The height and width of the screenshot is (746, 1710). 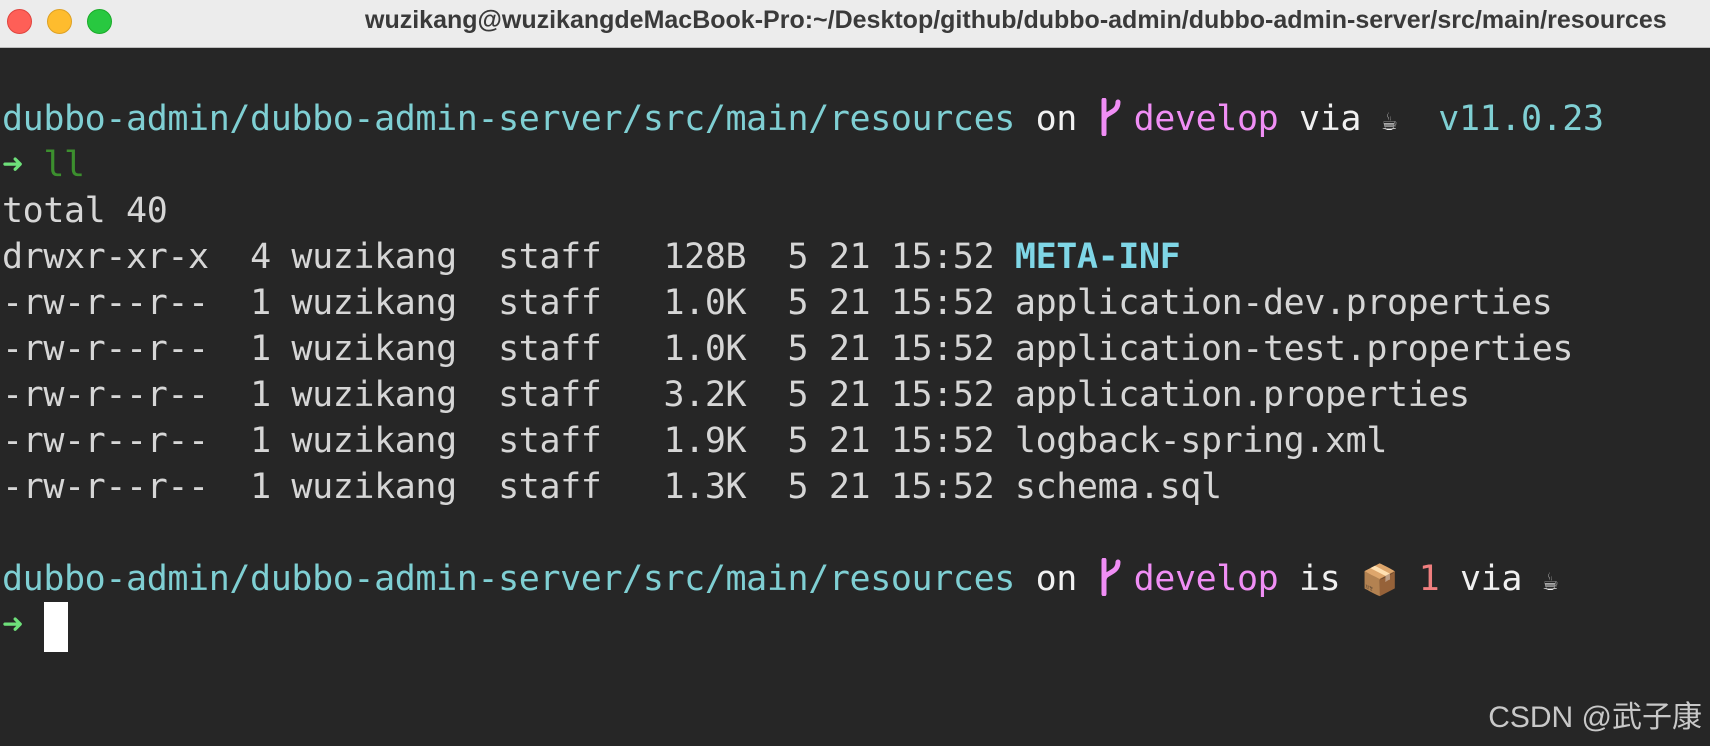 I want to click on minimize-window-button, so click(x=59, y=21).